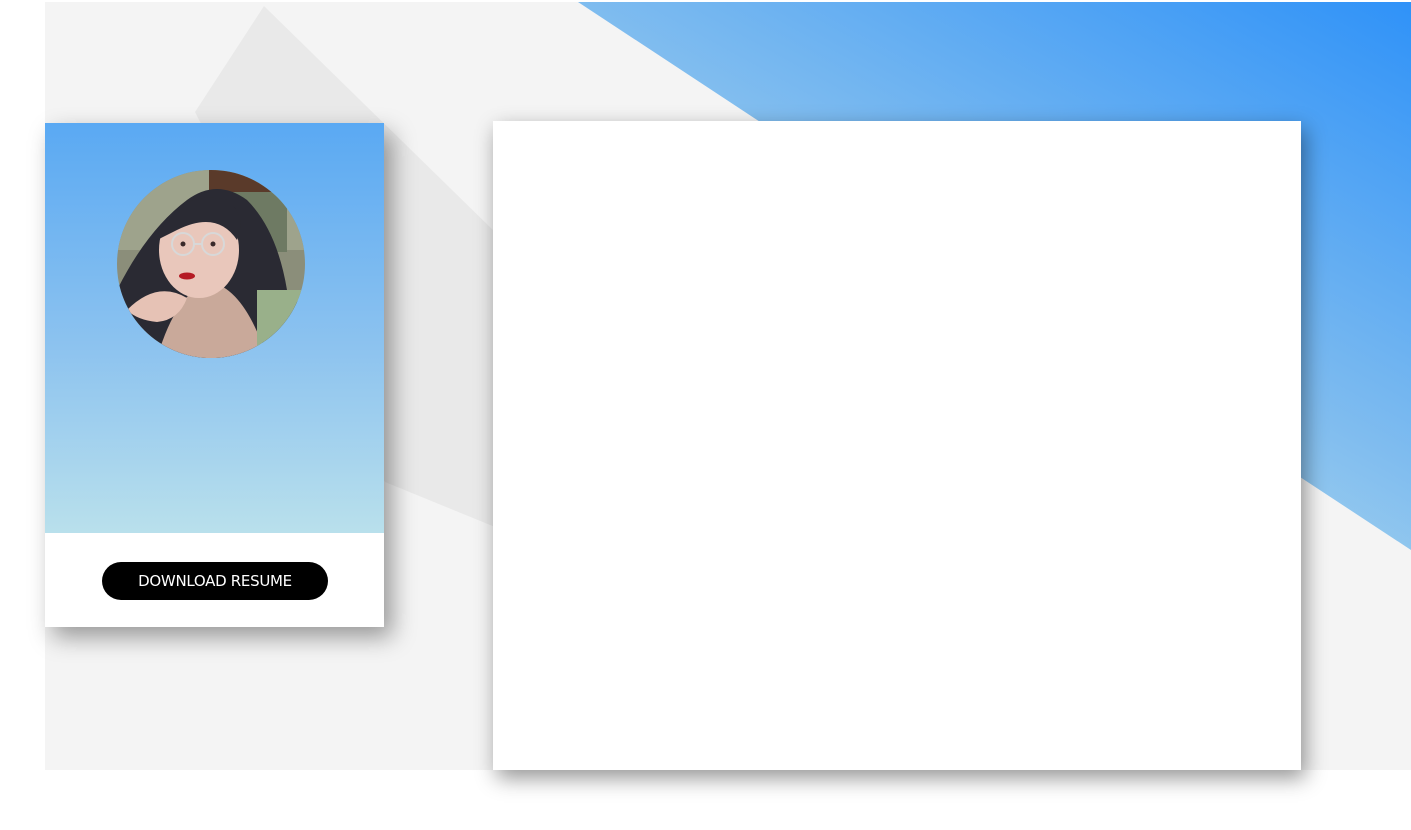  I want to click on avatar, so click(211, 264).